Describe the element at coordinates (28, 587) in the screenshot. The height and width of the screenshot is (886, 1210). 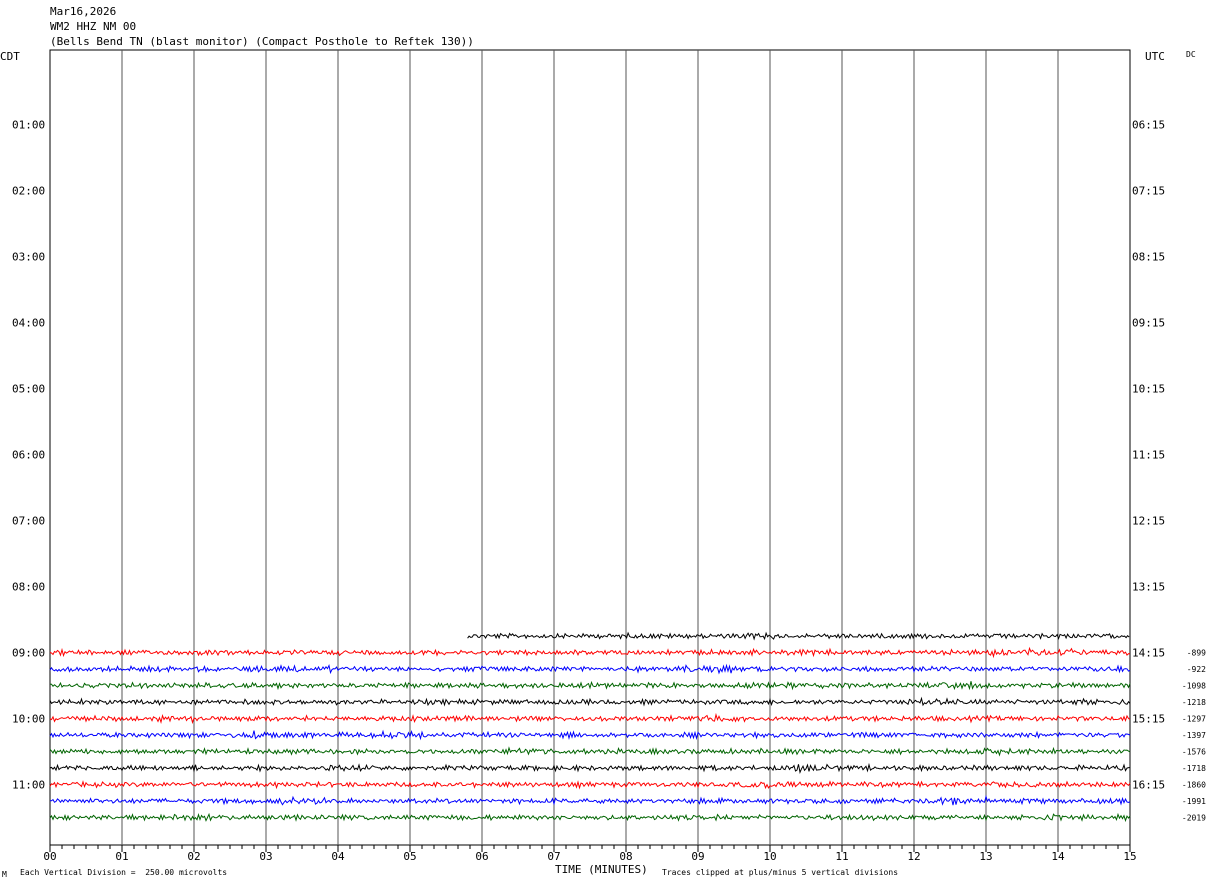
I see `left-hour-label: 08:00` at that location.